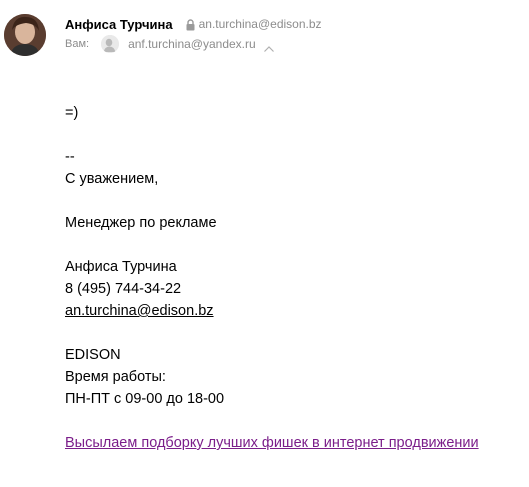 The height and width of the screenshot is (487, 529). I want to click on signature-email-link: an.turchina@edison.bz, so click(139, 311).